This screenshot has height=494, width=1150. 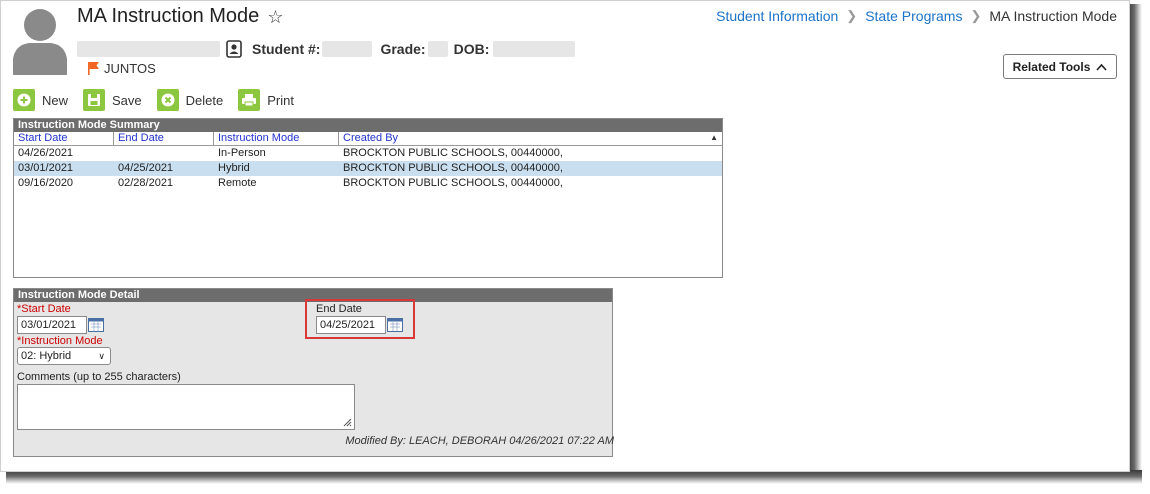 What do you see at coordinates (534, 49) in the screenshot?
I see `dob-redacted` at bounding box center [534, 49].